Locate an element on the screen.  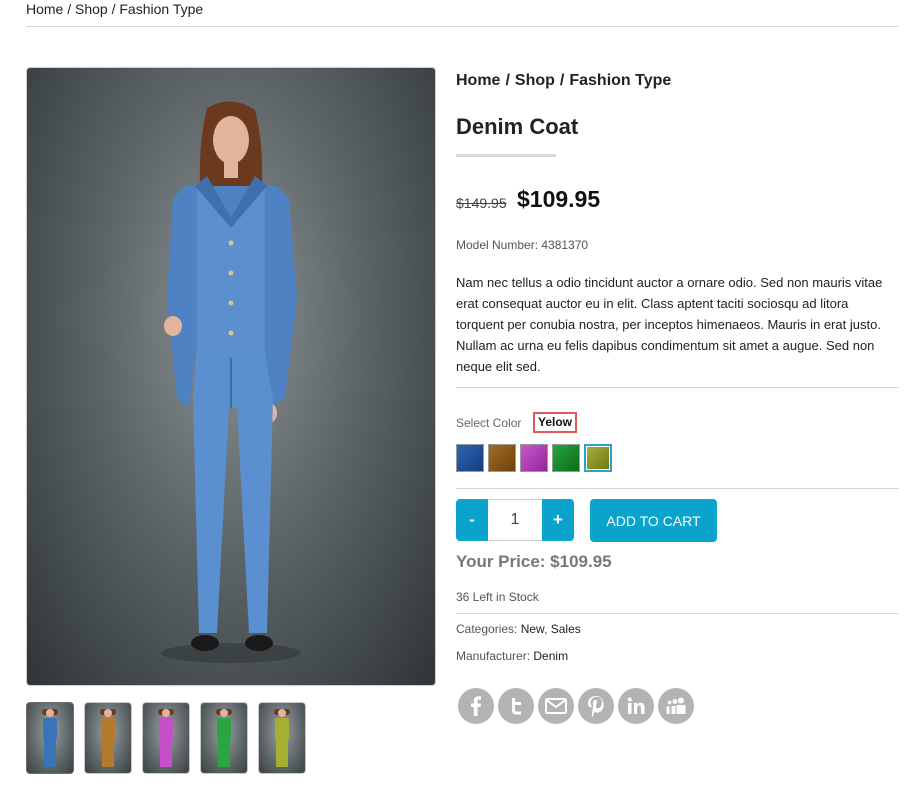
manufacturer-label: Manufacturer: is located at coordinates (493, 656).